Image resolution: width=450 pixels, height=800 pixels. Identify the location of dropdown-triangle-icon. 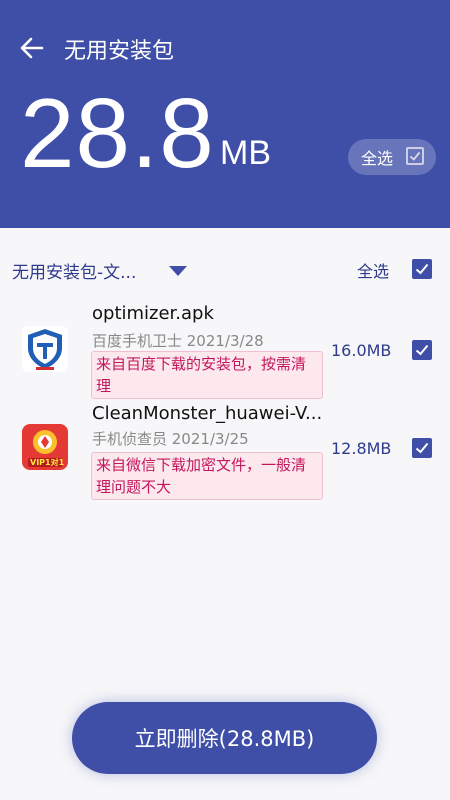
(178, 271).